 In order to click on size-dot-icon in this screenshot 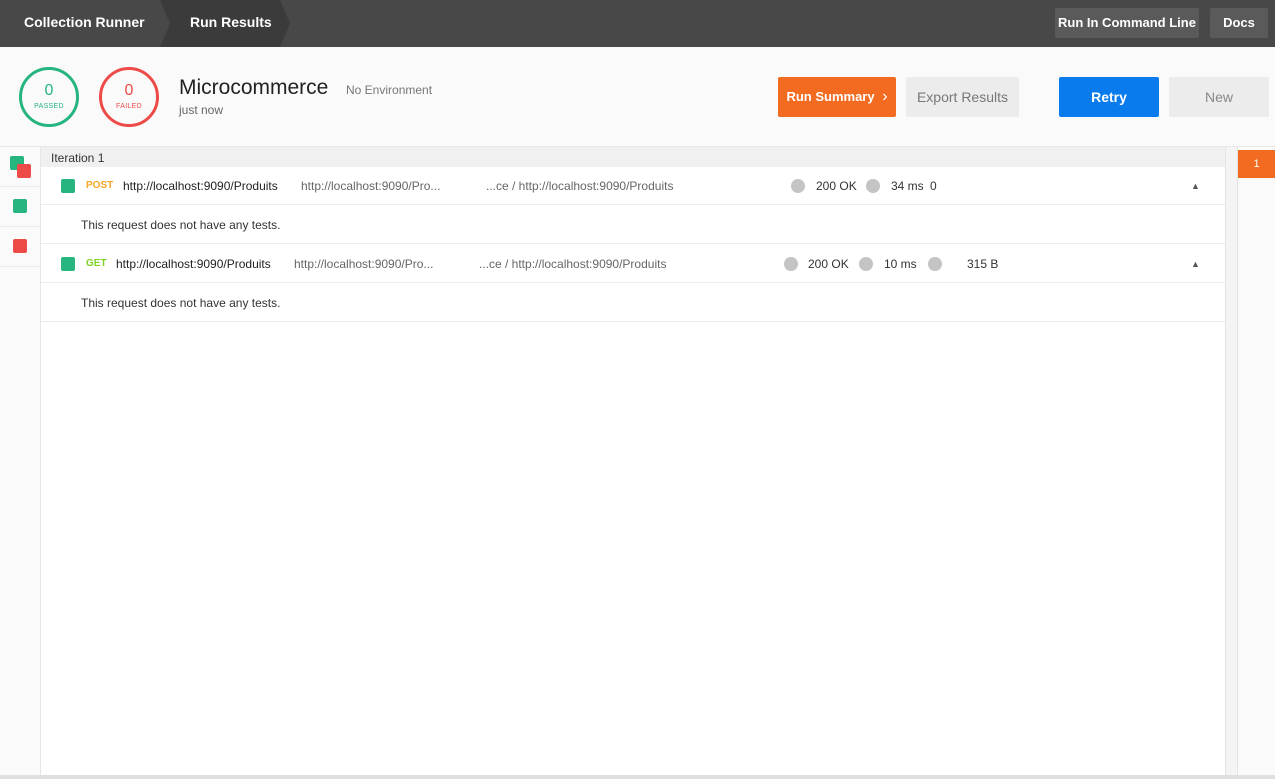, I will do `click(935, 264)`.